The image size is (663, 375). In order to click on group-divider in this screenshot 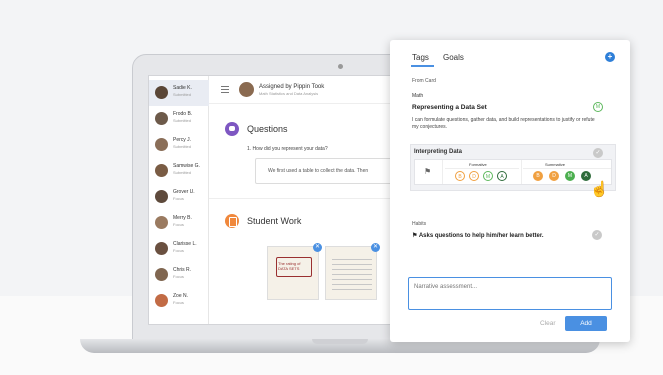, I will do `click(521, 172)`.